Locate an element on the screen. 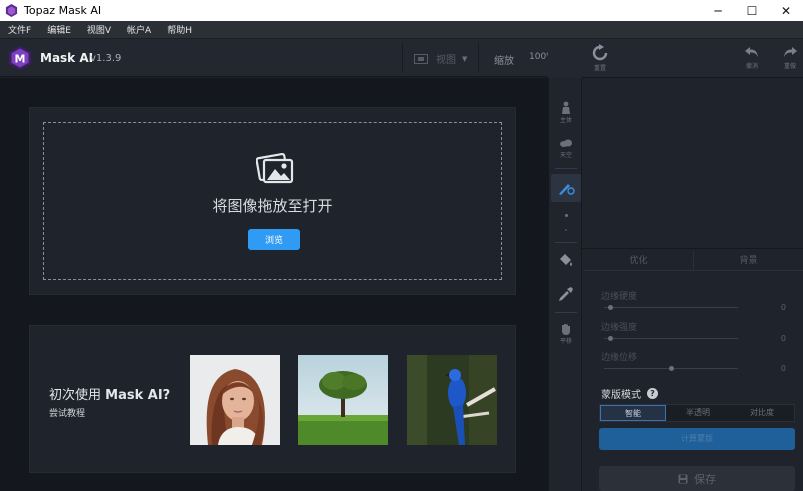 Image resolution: width=803 pixels, height=491 pixels. window-title: Topaz Mask AI is located at coordinates (63, 10).